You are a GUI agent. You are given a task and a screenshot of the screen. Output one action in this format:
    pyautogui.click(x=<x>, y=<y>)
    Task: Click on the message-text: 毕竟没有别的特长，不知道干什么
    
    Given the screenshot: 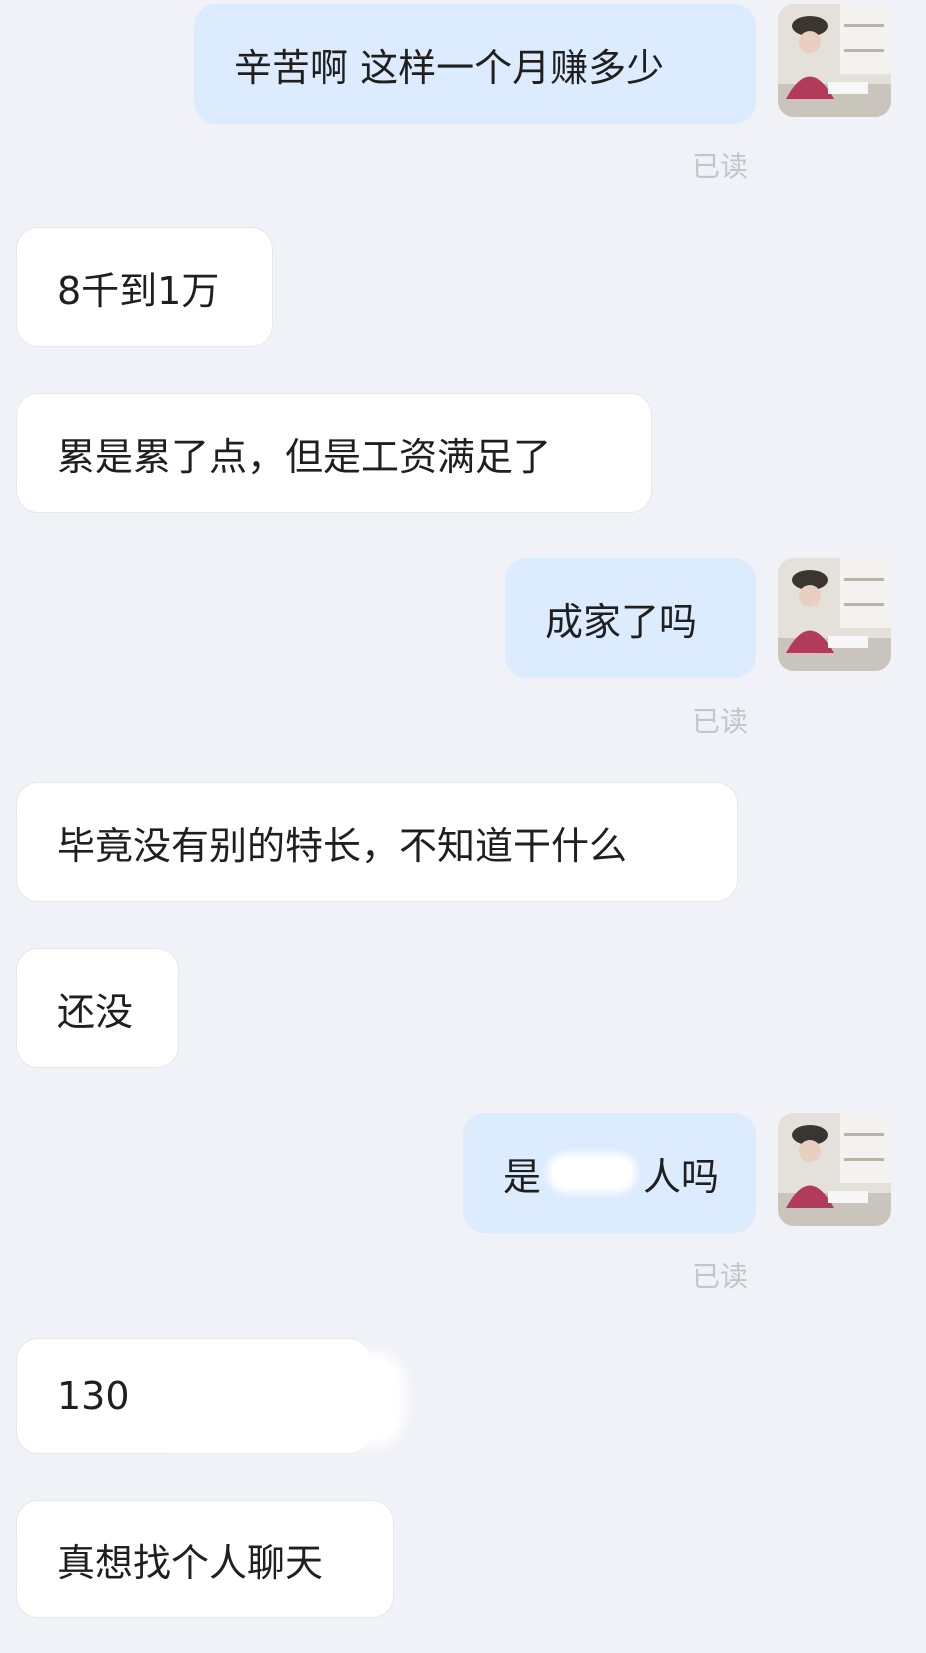 What is the action you would take?
    pyautogui.click(x=342, y=845)
    